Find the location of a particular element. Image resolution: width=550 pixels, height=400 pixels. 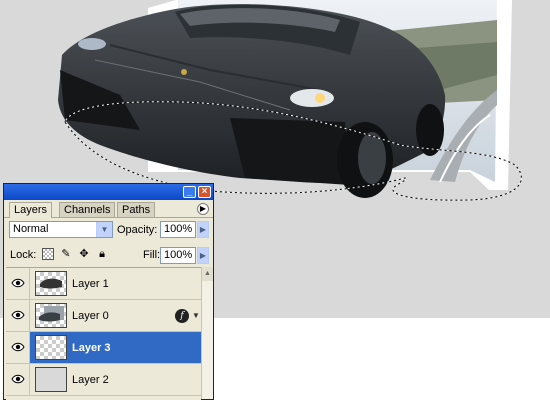

lock-all-icon: 🔒︎ is located at coordinates (102, 254).